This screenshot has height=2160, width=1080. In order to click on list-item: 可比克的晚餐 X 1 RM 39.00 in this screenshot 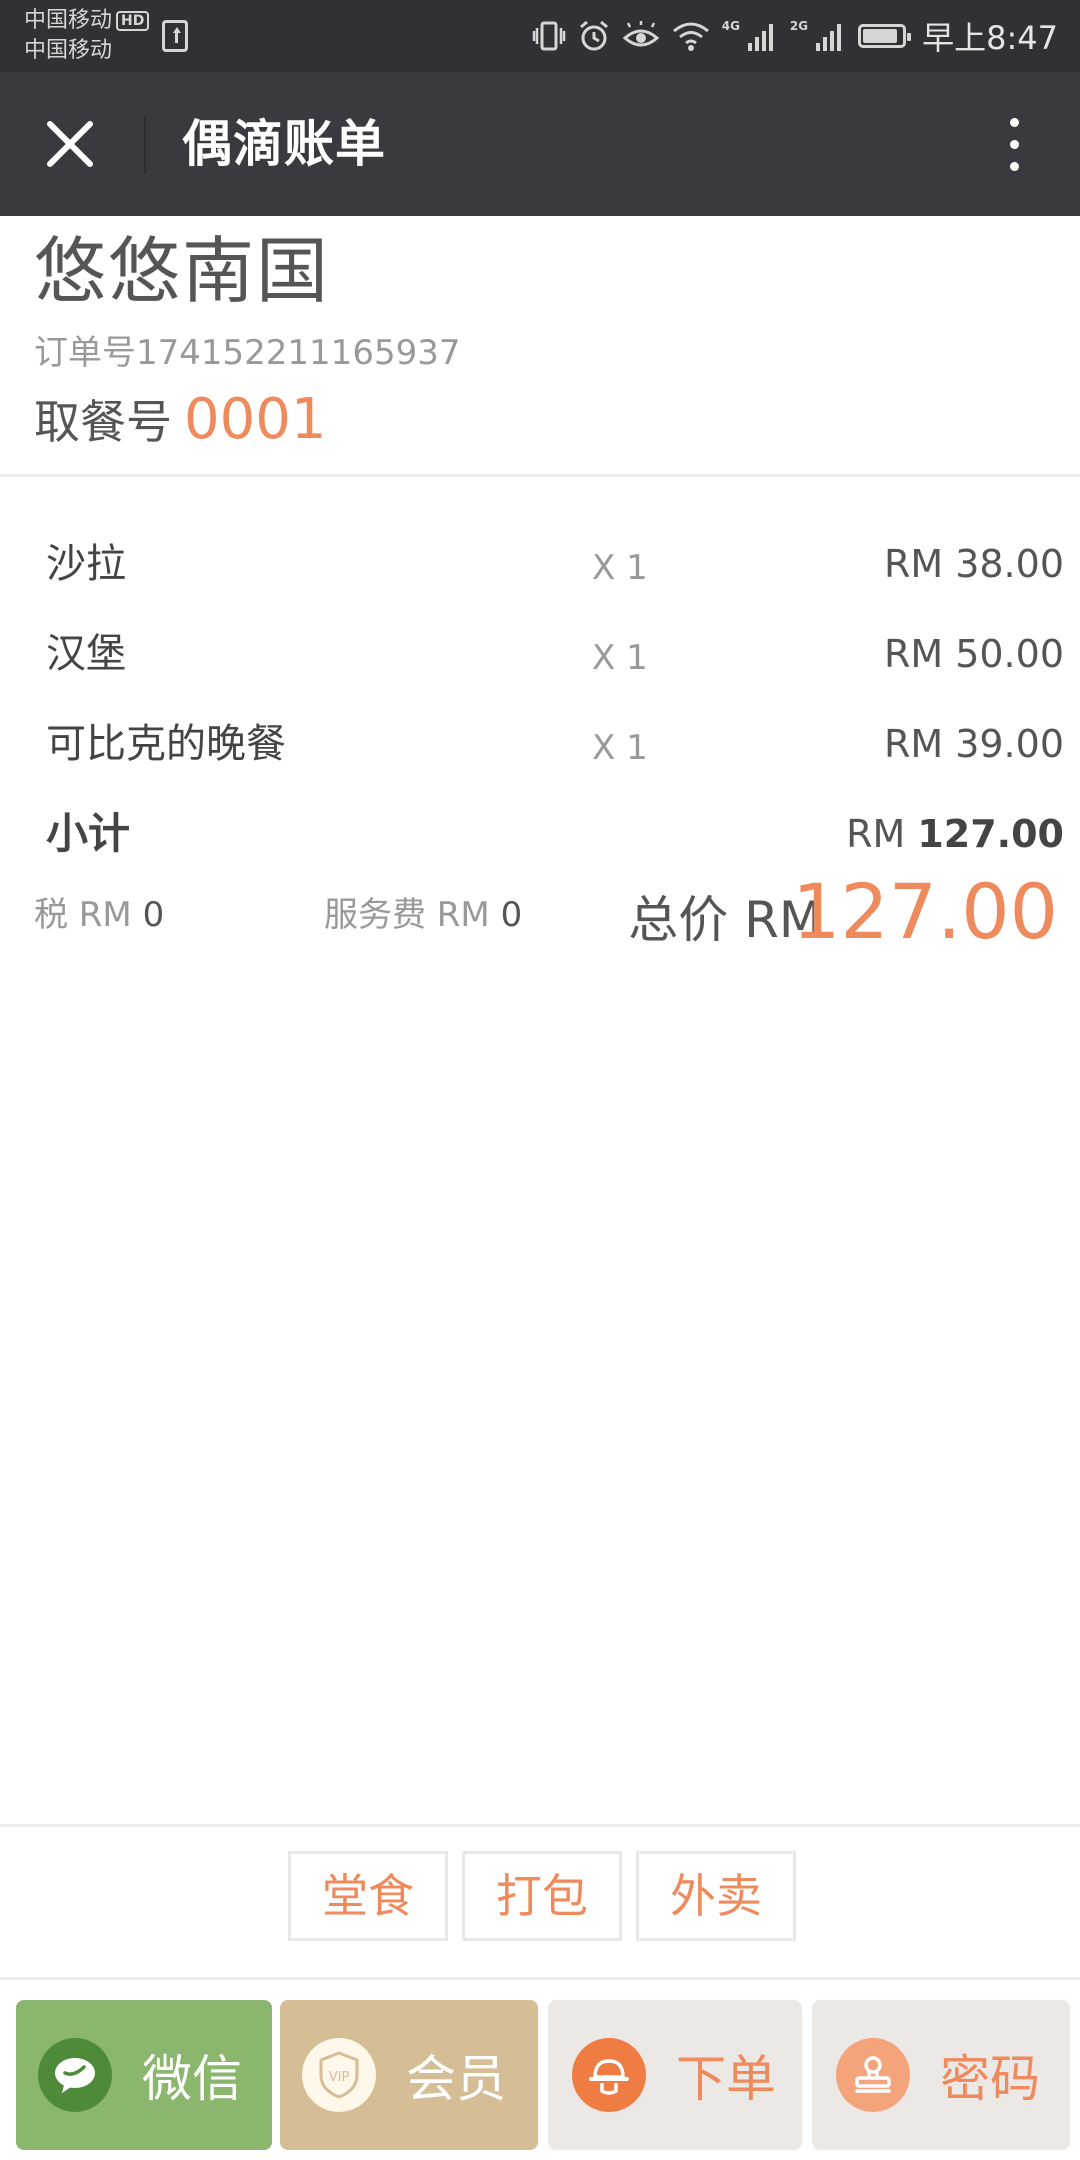, I will do `click(540, 745)`.